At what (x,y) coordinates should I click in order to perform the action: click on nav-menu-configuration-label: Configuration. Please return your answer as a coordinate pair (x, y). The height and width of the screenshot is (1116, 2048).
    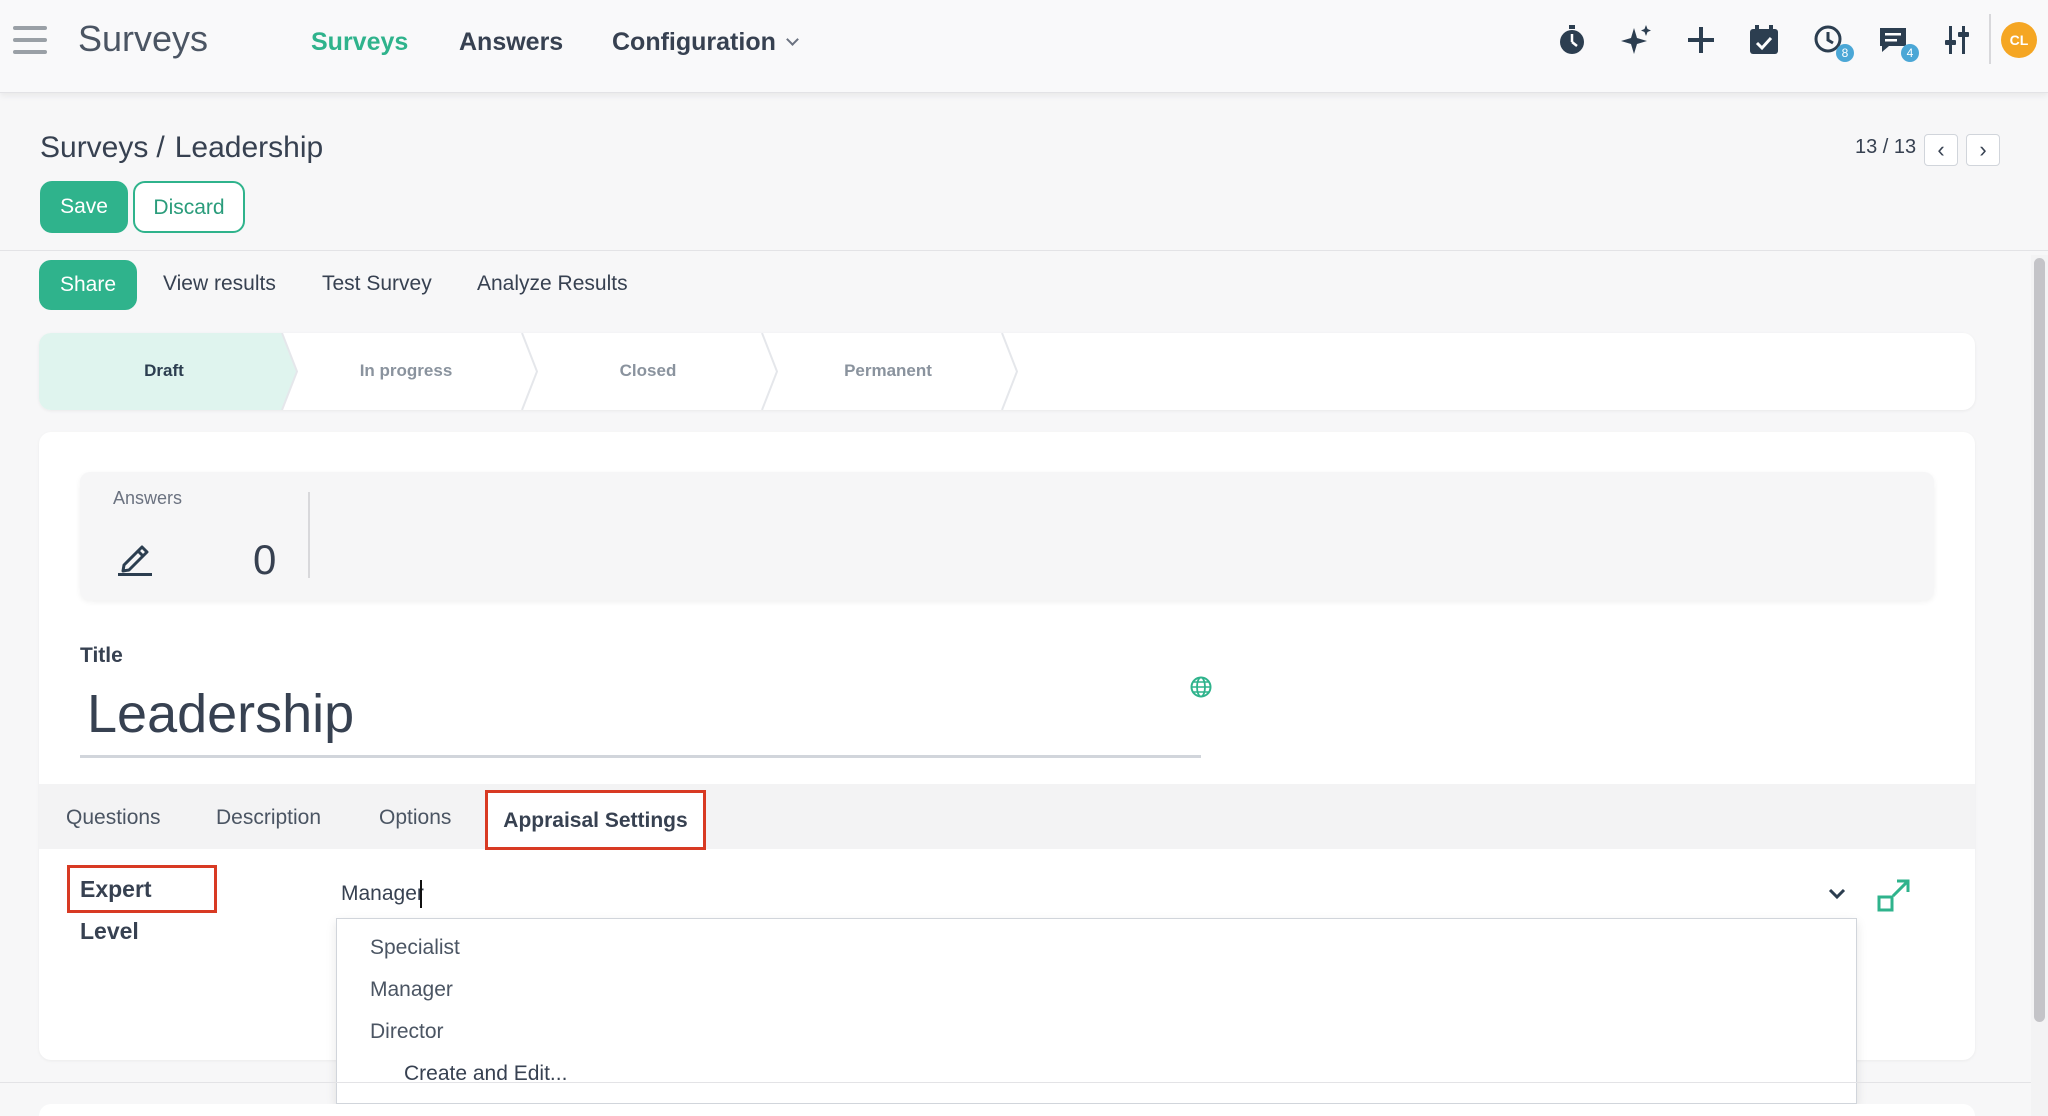
    Looking at the image, I should click on (694, 42).